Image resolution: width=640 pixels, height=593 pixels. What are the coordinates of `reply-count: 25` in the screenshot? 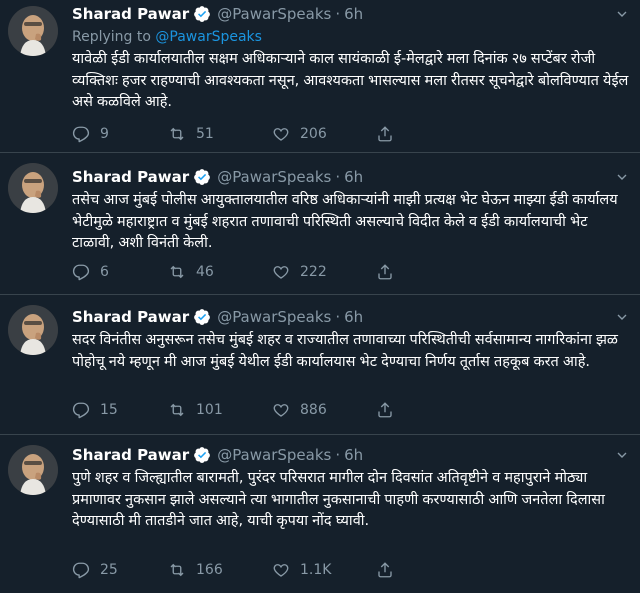 It's located at (109, 570).